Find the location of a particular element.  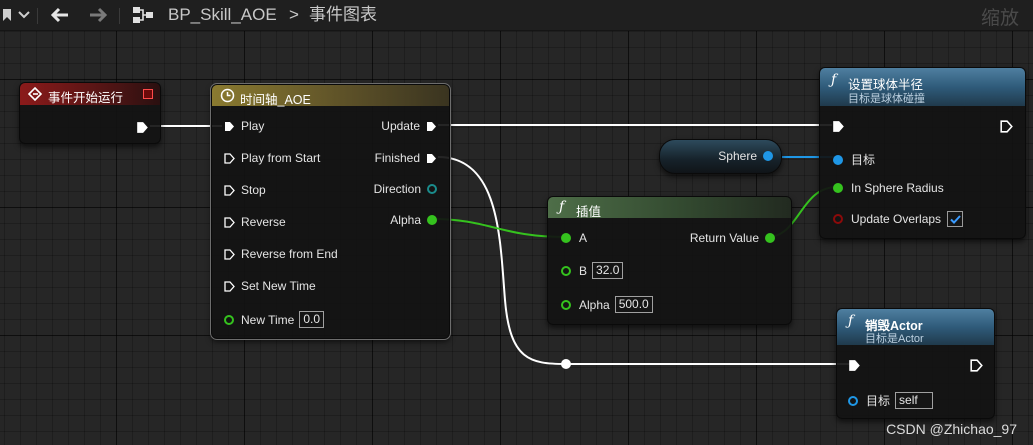

timeline-input-label: Play is located at coordinates (253, 126).